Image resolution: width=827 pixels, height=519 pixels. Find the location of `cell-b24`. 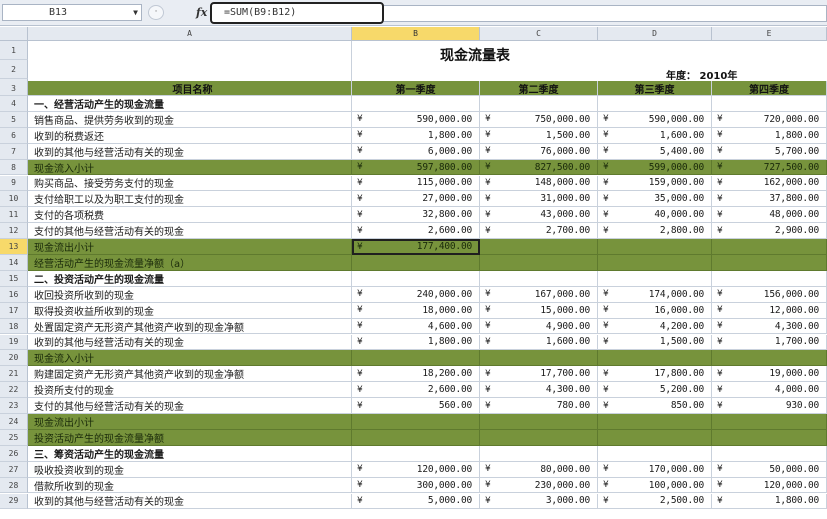

cell-b24 is located at coordinates (416, 422).